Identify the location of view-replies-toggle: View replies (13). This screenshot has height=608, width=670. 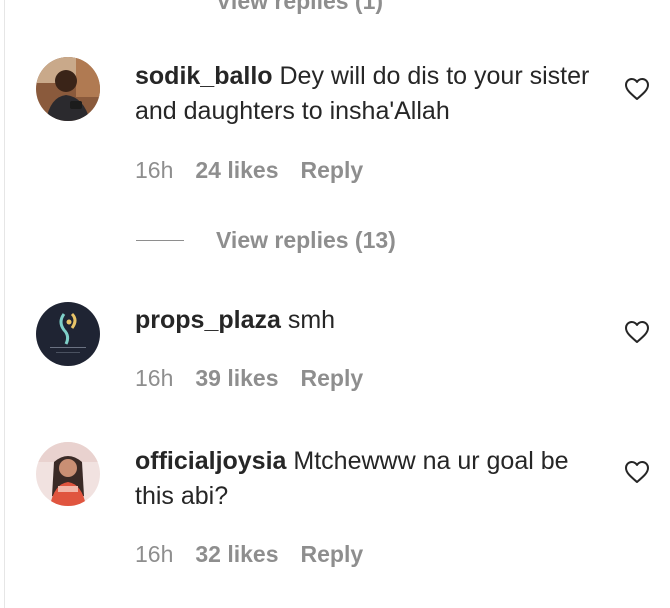
(266, 240).